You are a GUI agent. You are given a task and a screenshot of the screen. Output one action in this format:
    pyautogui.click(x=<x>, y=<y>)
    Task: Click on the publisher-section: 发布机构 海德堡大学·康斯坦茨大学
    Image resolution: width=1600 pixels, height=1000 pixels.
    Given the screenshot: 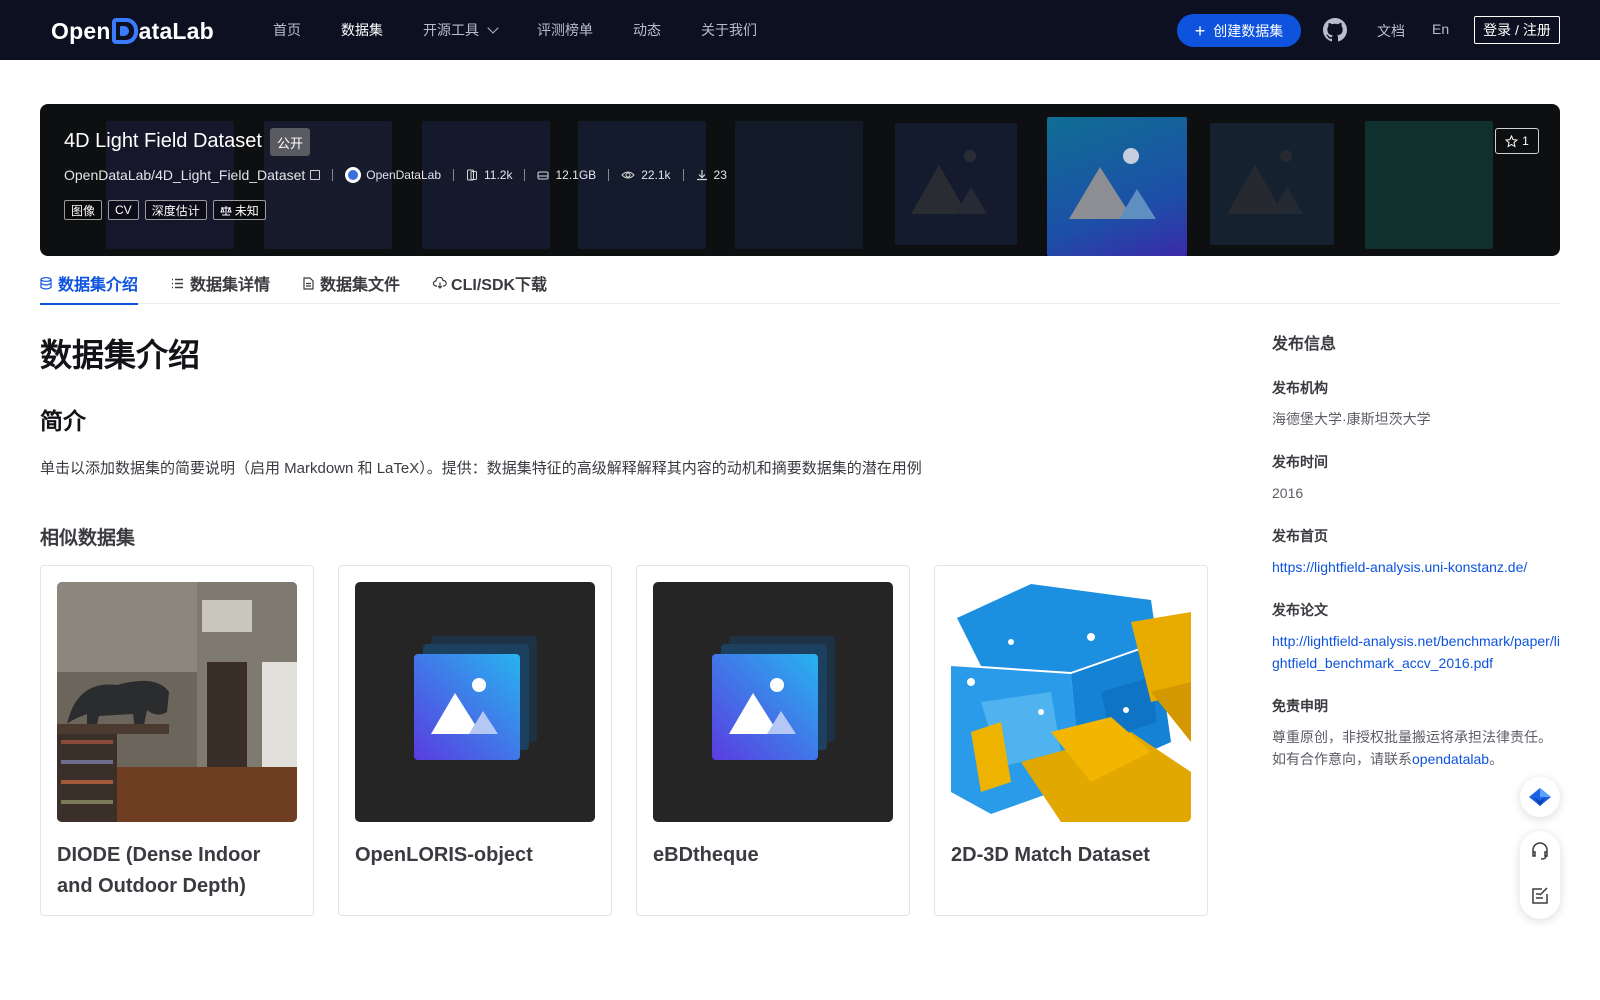 What is the action you would take?
    pyautogui.click(x=1417, y=404)
    